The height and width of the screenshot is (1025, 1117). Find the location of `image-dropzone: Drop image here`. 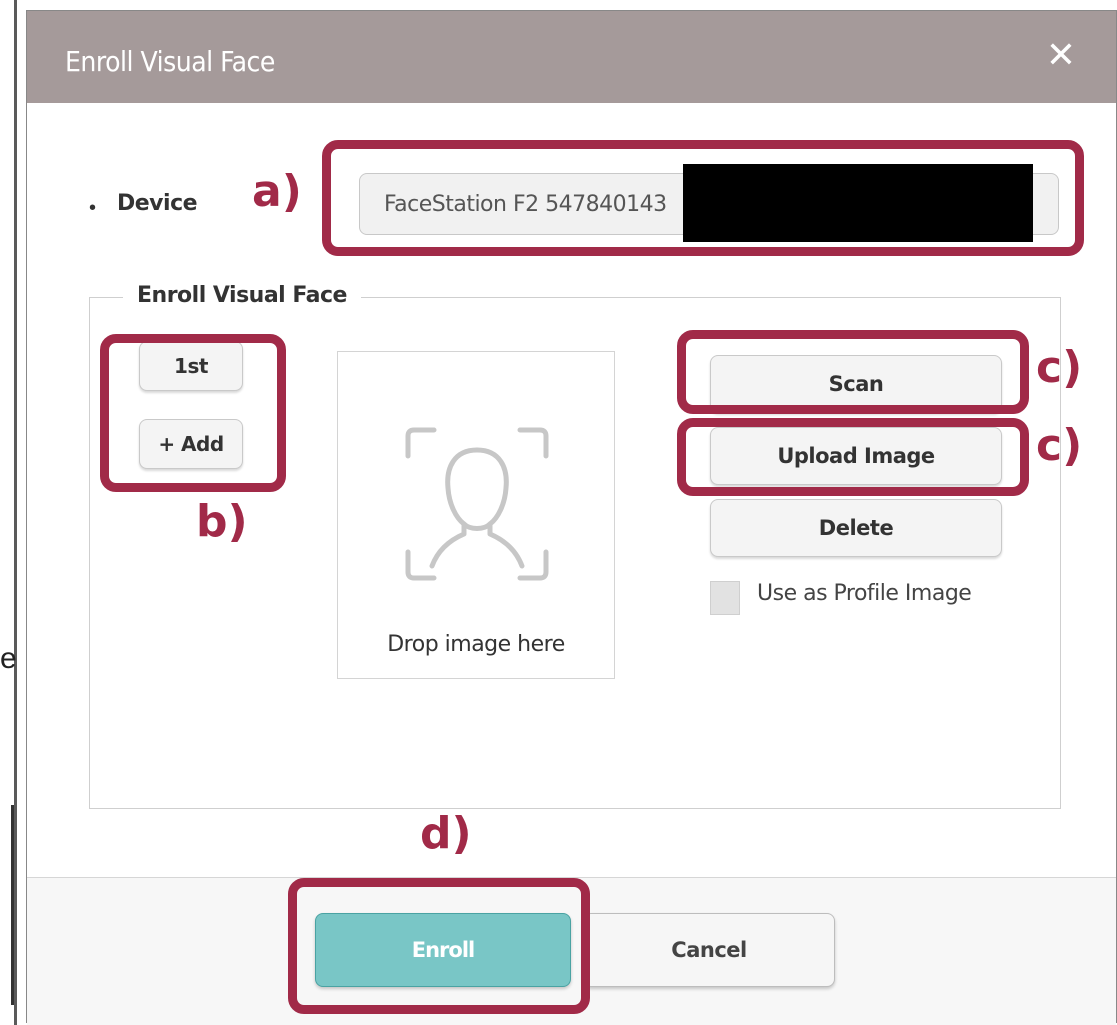

image-dropzone: Drop image here is located at coordinates (476, 515).